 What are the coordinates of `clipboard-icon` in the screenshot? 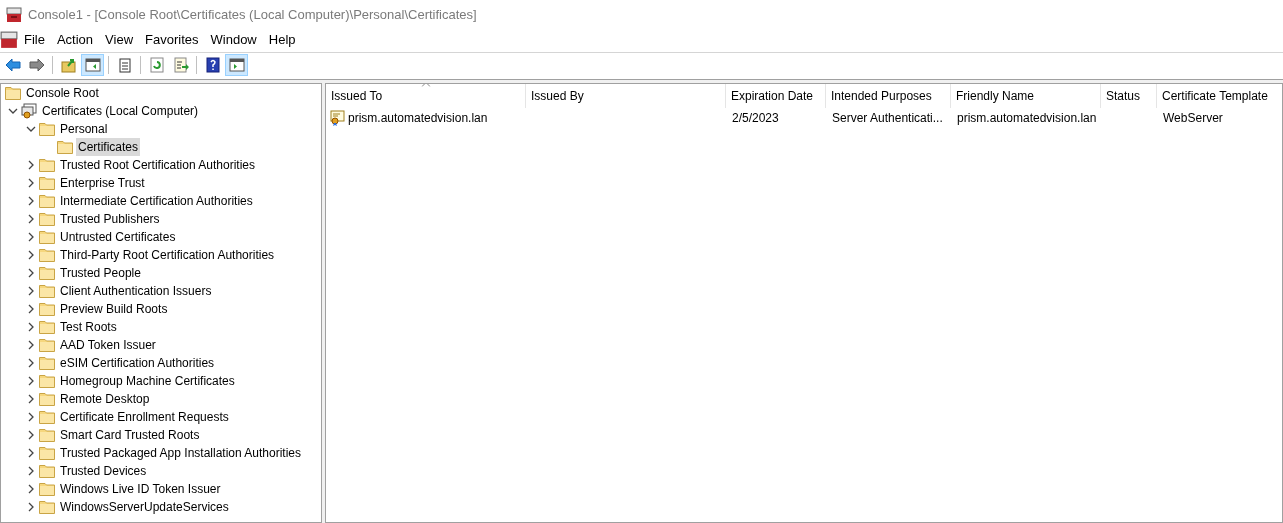 It's located at (124, 65).